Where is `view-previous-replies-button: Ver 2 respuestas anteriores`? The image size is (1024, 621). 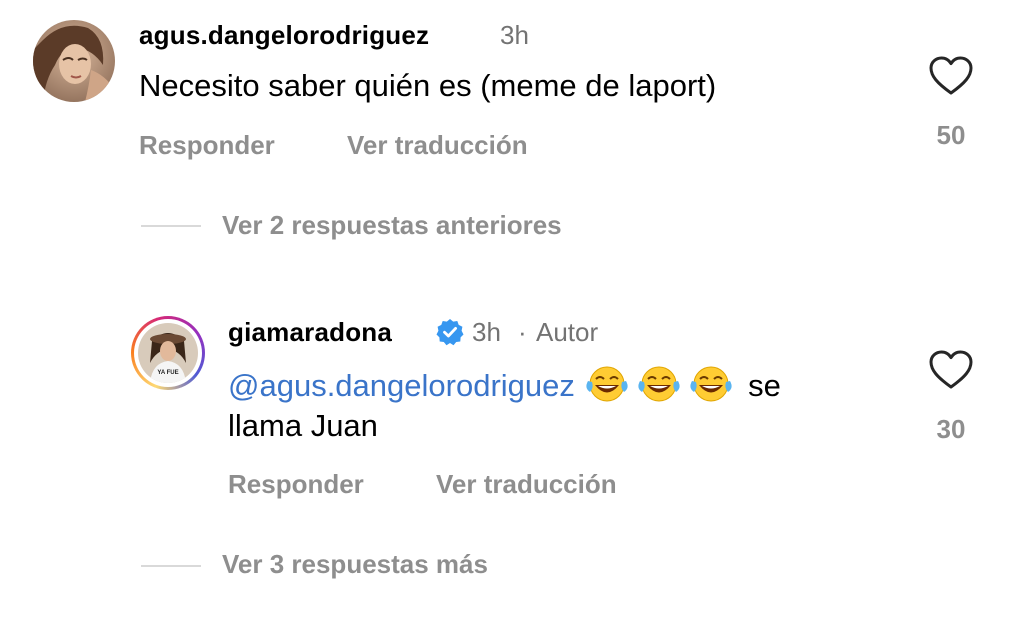 view-previous-replies-button: Ver 2 respuestas anteriores is located at coordinates (392, 225).